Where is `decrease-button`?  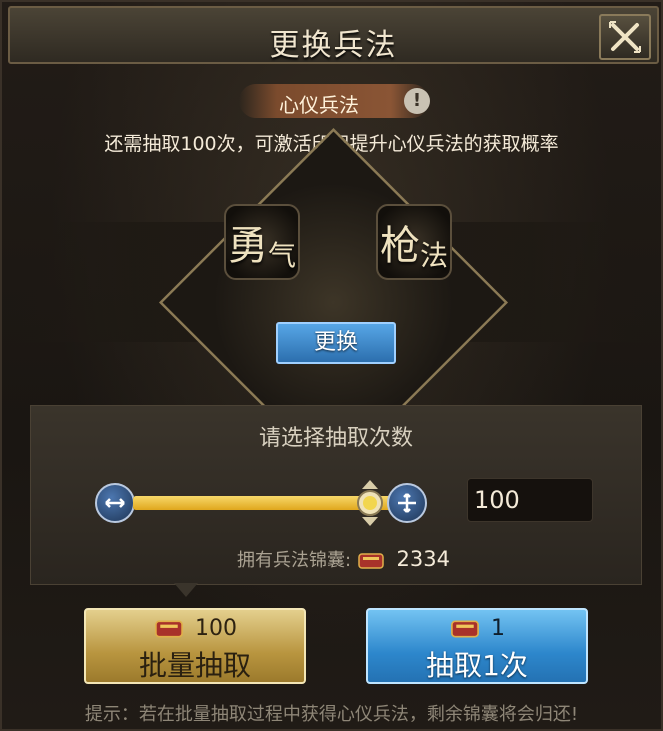 decrease-button is located at coordinates (115, 503).